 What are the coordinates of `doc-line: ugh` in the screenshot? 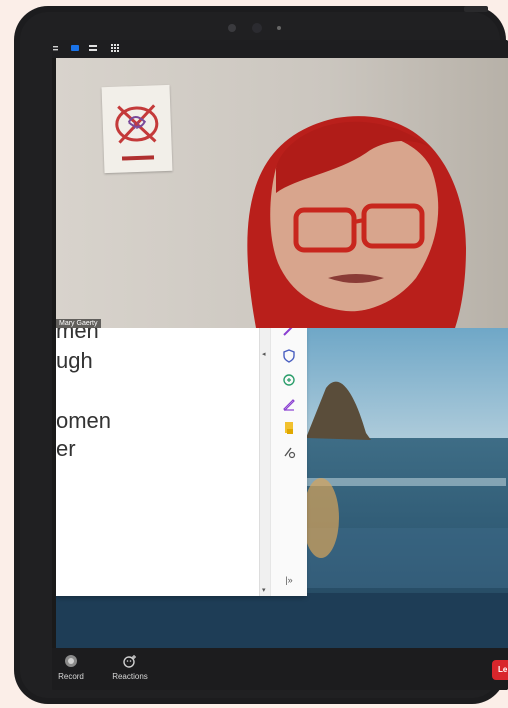 It's located at (74, 360).